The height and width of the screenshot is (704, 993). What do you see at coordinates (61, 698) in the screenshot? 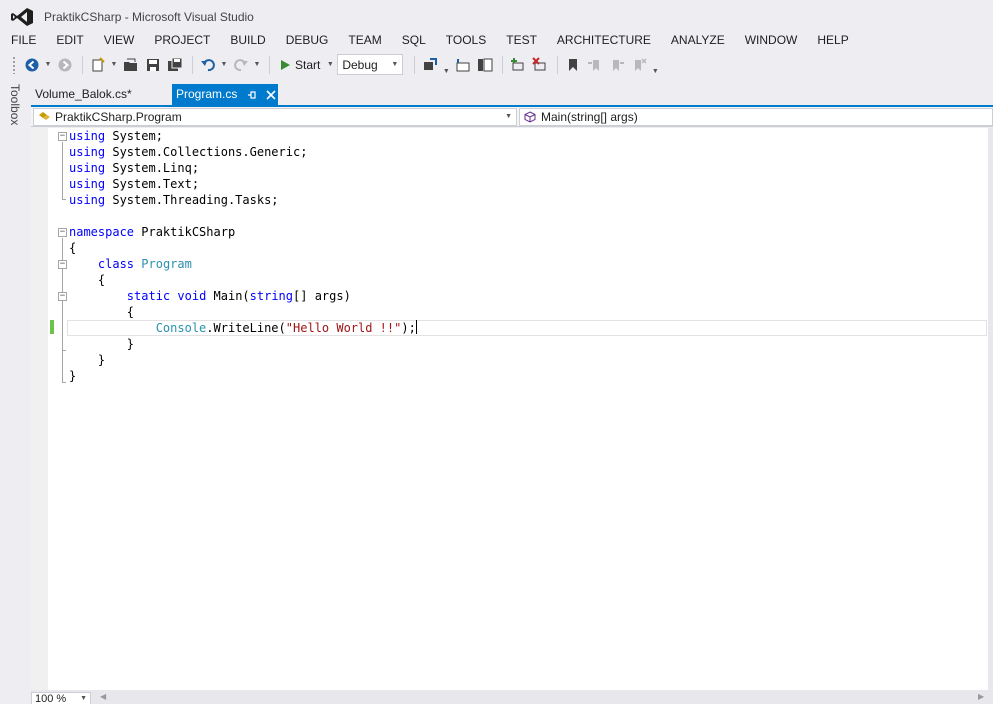
I see `zoom-level-select: 100 % ▼` at bounding box center [61, 698].